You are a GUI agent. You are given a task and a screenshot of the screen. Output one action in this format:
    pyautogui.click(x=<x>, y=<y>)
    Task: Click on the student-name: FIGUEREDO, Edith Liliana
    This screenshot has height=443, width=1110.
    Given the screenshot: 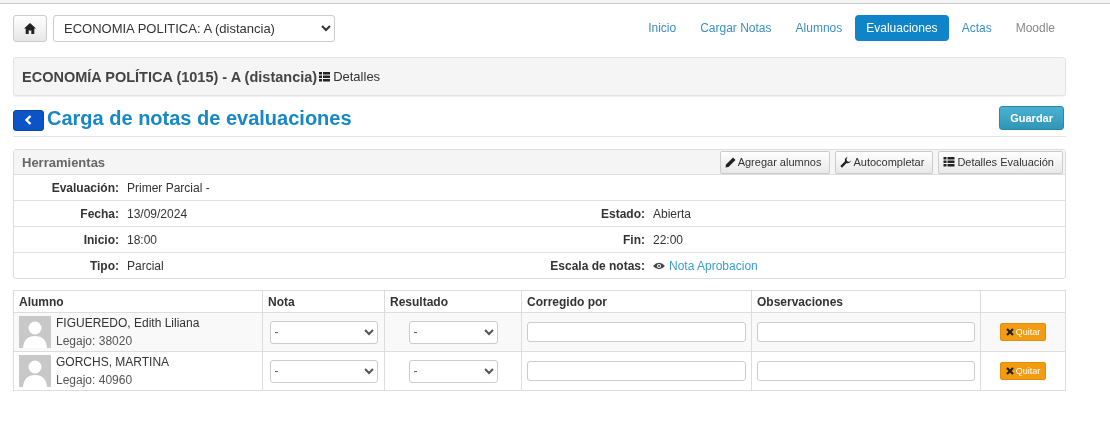 What is the action you would take?
    pyautogui.click(x=128, y=323)
    